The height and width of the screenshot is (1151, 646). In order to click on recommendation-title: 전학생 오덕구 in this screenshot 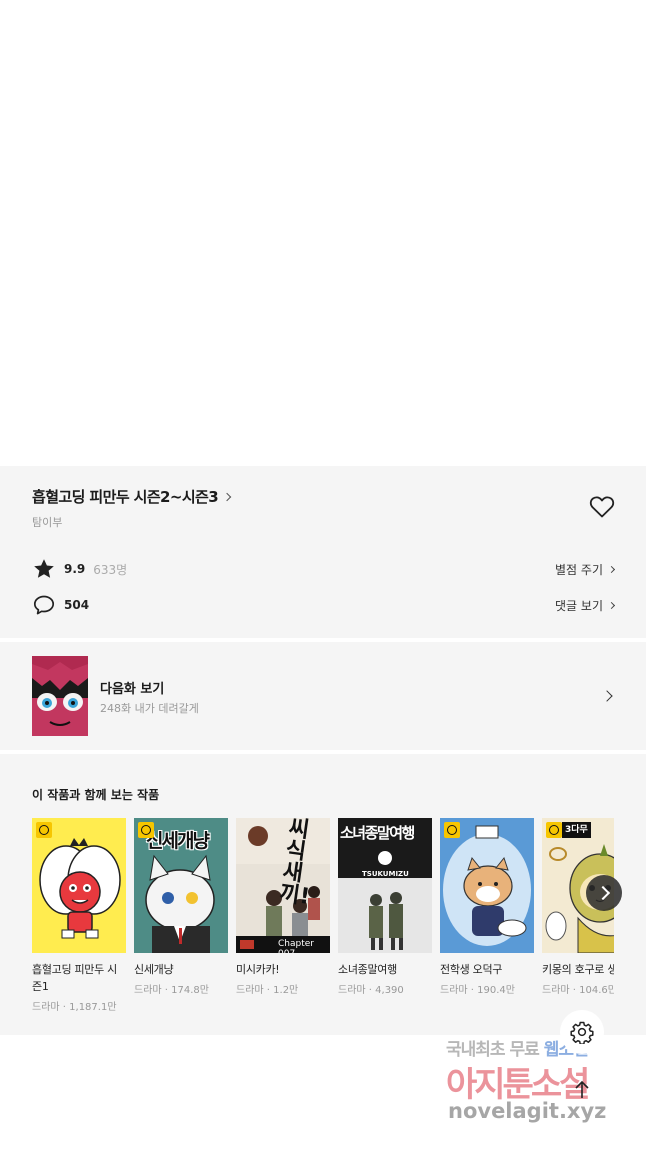, I will do `click(471, 969)`.